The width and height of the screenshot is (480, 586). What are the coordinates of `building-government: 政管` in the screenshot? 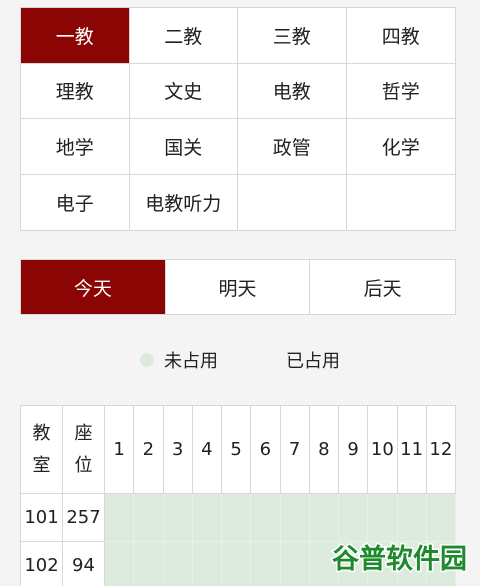 It's located at (292, 147).